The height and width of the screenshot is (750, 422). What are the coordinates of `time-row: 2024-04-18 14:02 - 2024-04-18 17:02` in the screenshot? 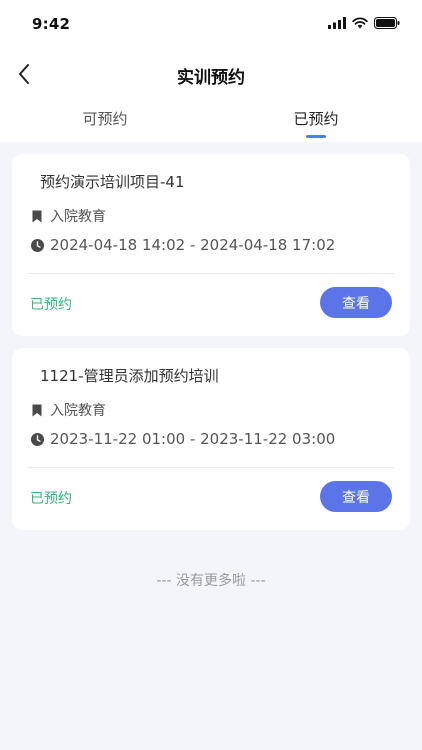 It's located at (182, 245).